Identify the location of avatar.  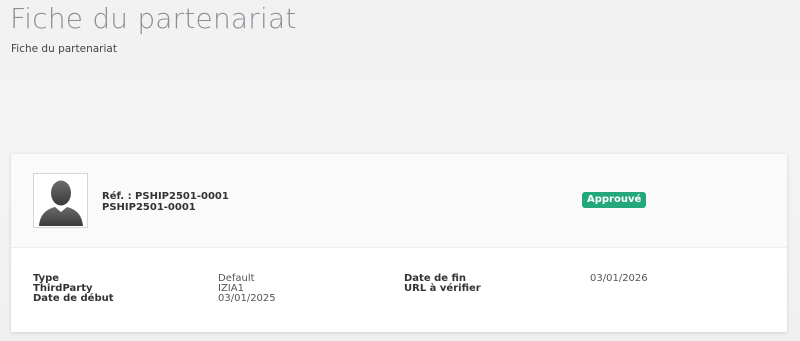
(60, 200).